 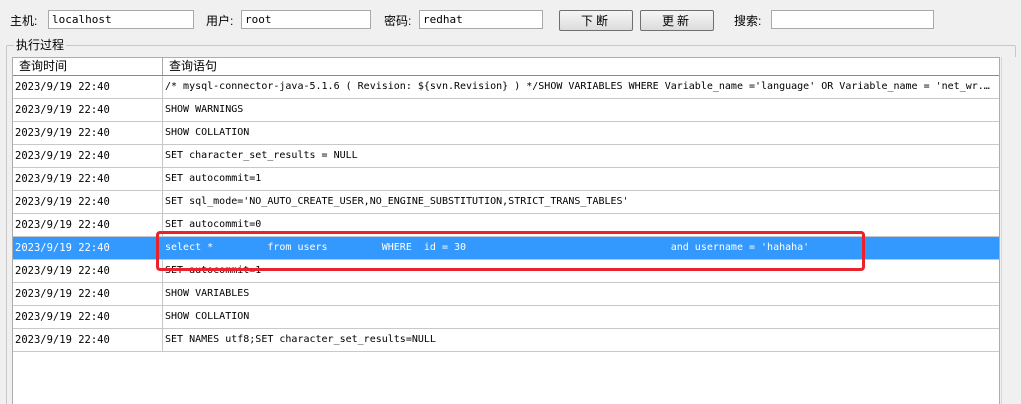 What do you see at coordinates (677, 20) in the screenshot?
I see `refresh-button: 更新` at bounding box center [677, 20].